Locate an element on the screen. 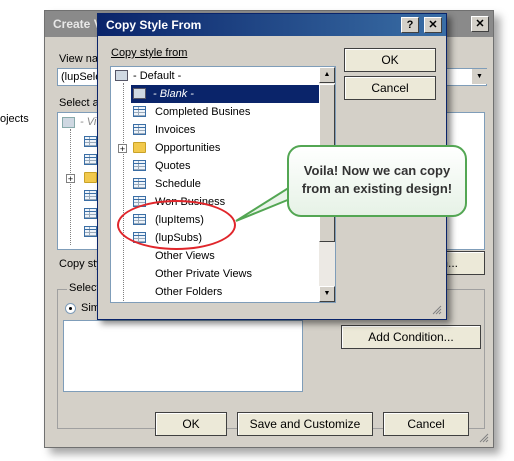  tree-item-label: Opportunities is located at coordinates (188, 148).